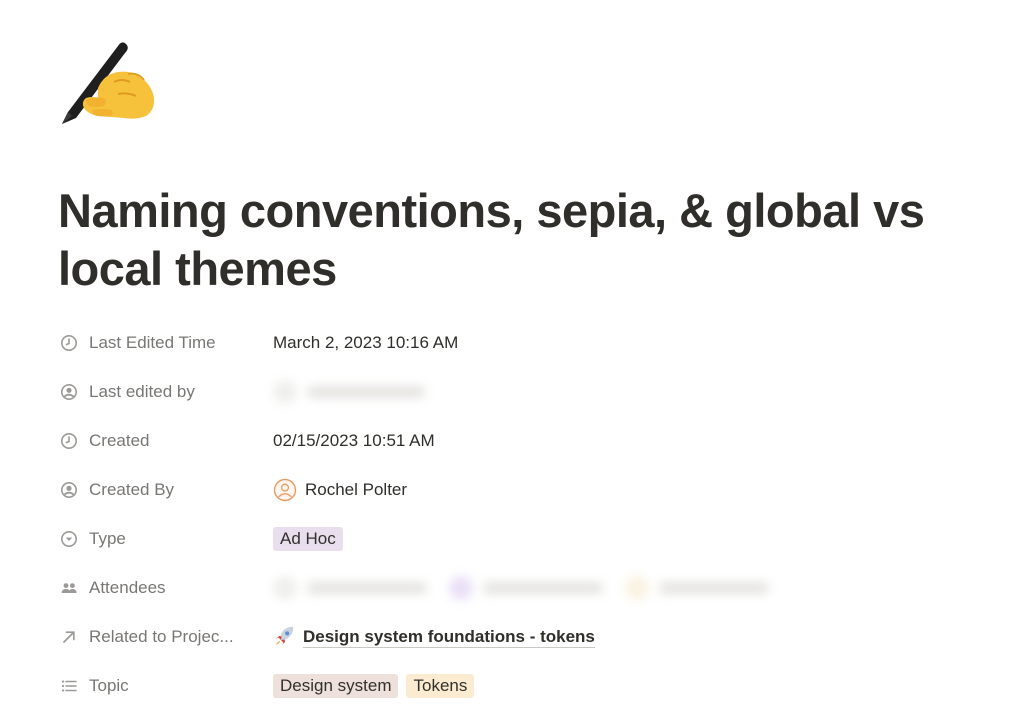 This screenshot has width=1024, height=710. I want to click on property-label-text: Created By, so click(132, 489).